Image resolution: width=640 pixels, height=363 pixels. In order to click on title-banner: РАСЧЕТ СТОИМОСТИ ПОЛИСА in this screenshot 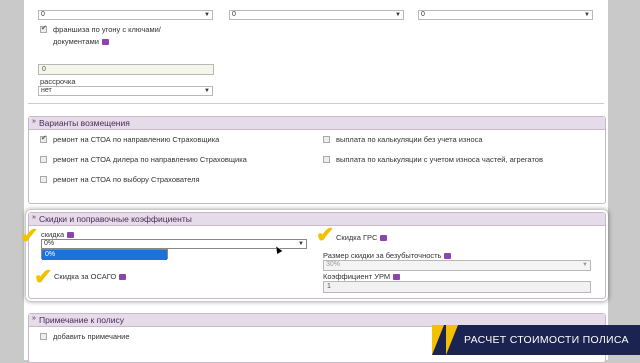, I will do `click(536, 340)`.